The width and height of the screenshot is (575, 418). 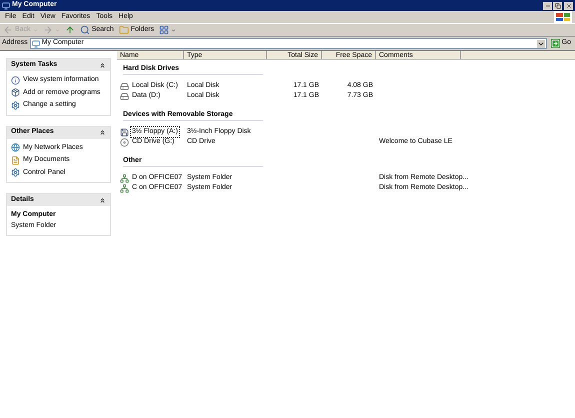 What do you see at coordinates (15, 93) in the screenshot?
I see `package-icon` at bounding box center [15, 93].